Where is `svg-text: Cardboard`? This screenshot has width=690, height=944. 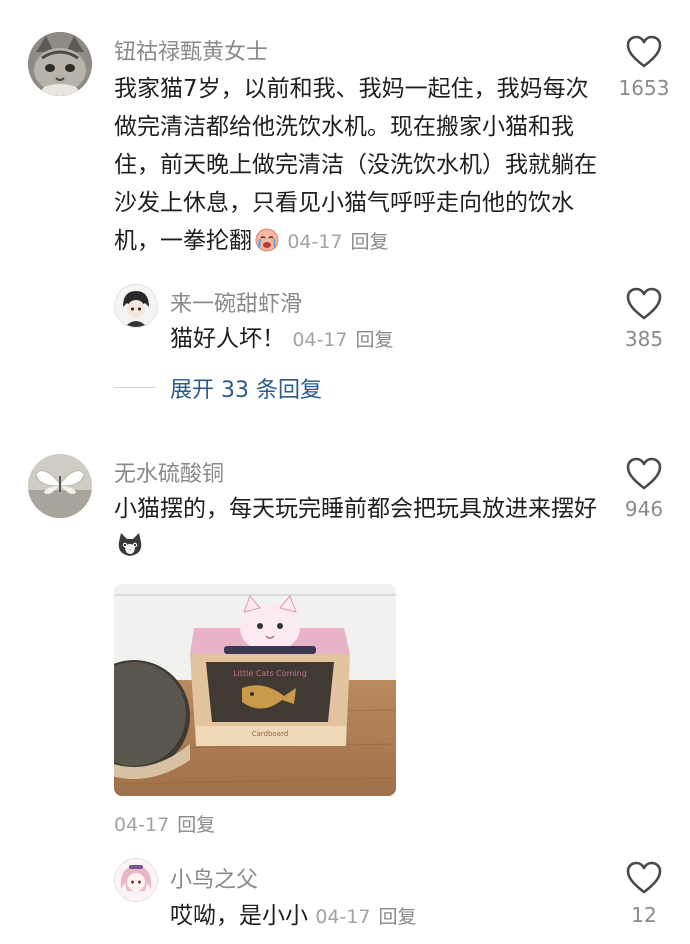
svg-text: Cardboard is located at coordinates (270, 734).